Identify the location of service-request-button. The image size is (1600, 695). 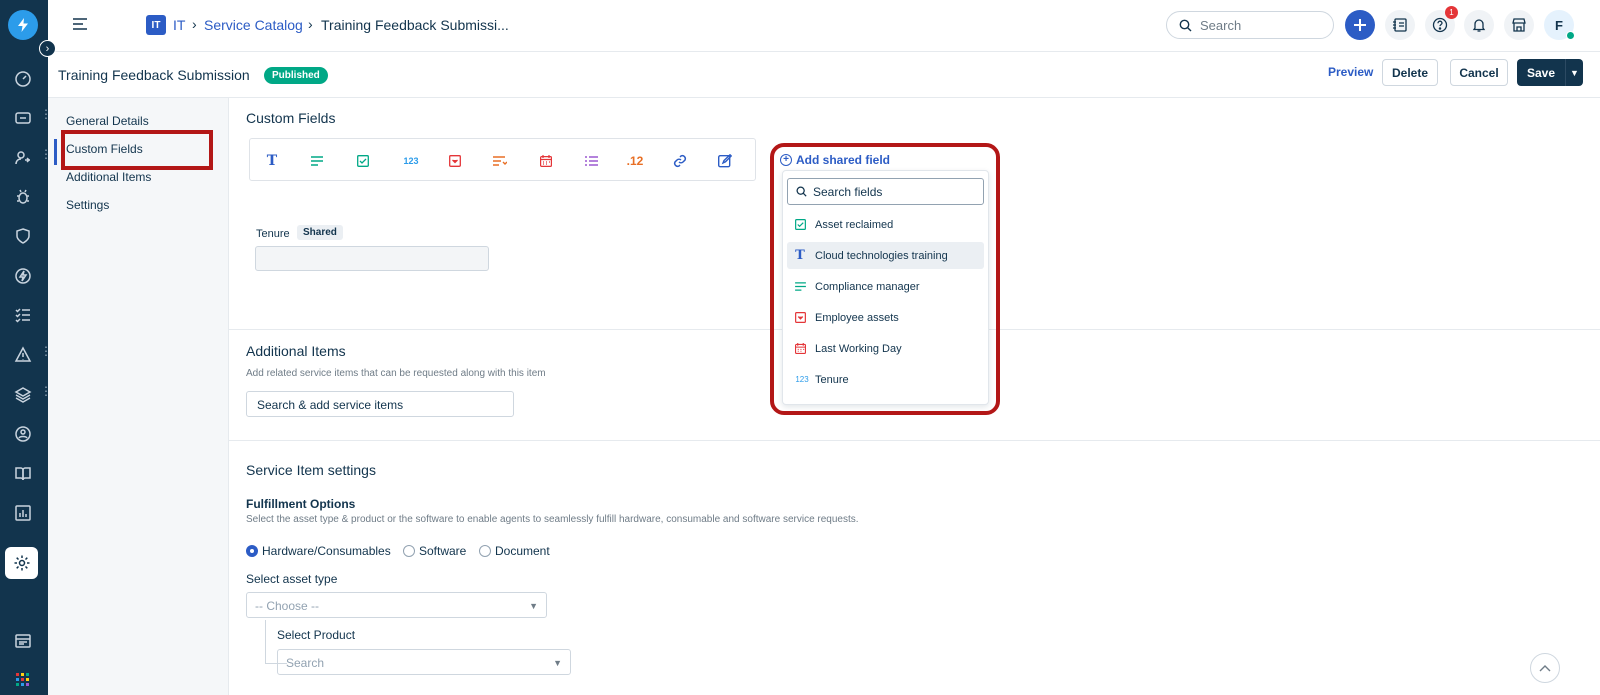
(1400, 25).